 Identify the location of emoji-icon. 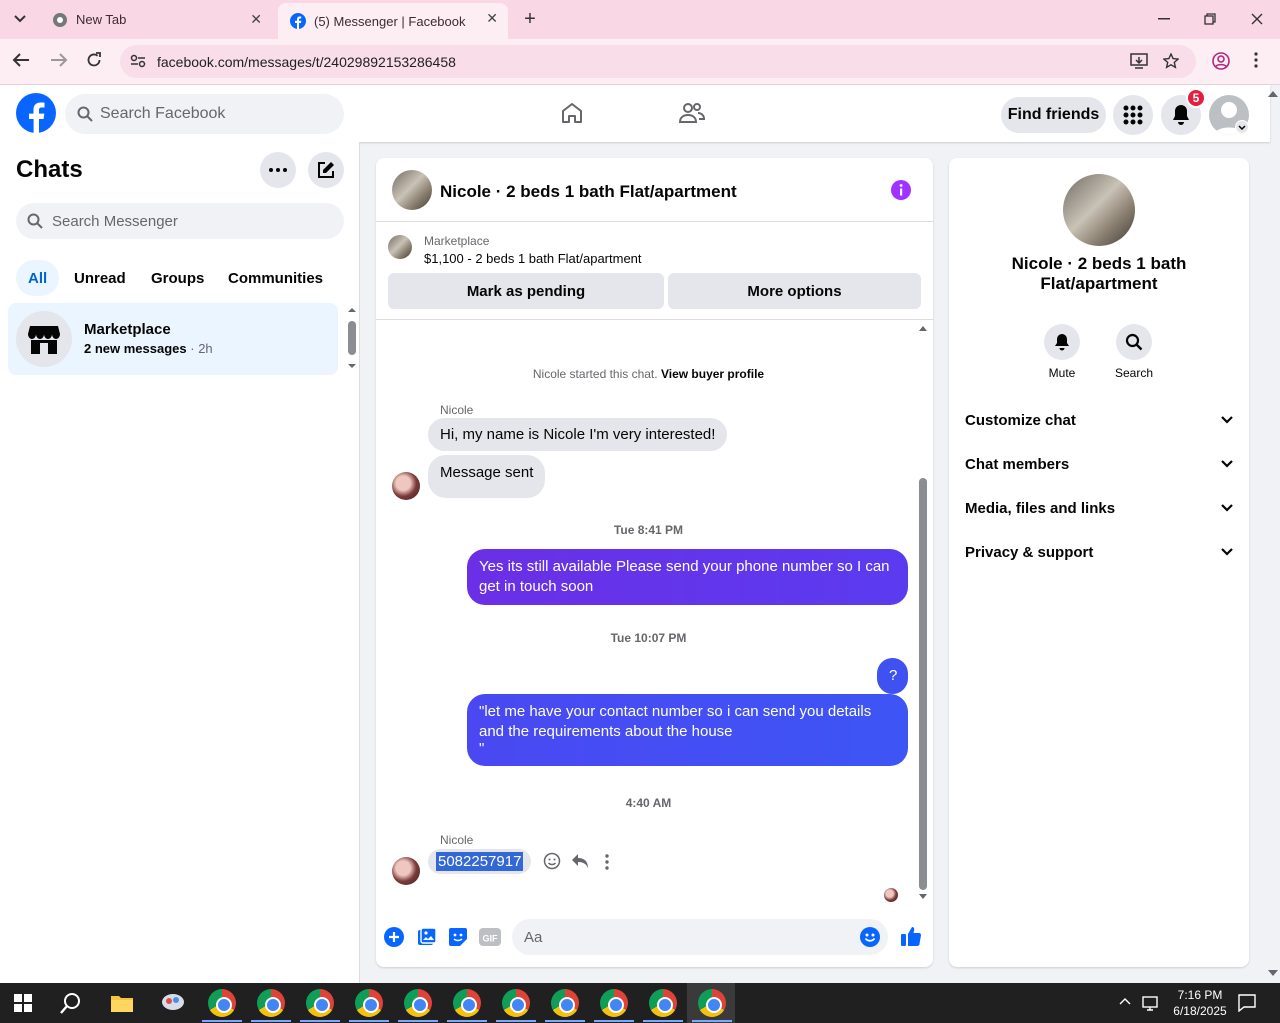
(870, 937).